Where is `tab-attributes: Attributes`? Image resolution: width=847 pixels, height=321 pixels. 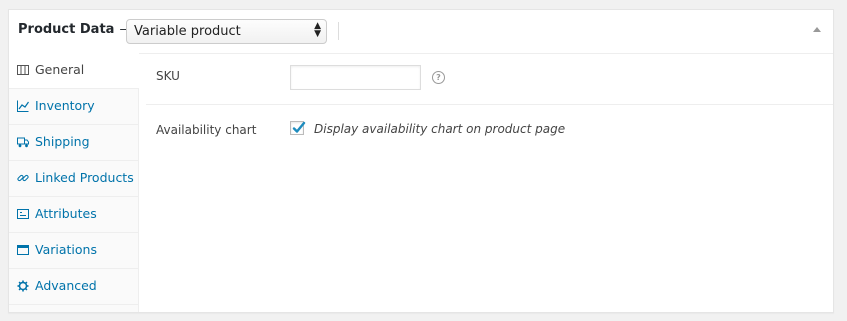
tab-attributes: Attributes is located at coordinates (73, 215).